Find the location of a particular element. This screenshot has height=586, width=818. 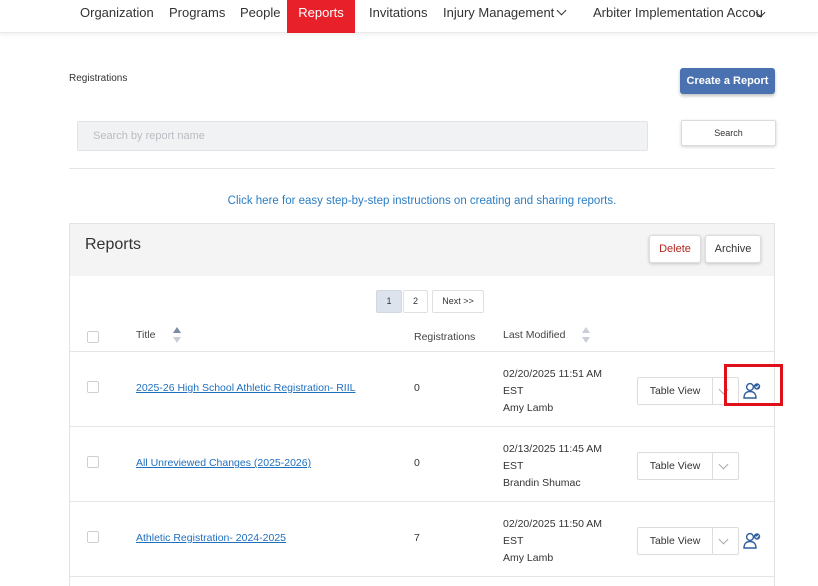

nav-reports: Reports is located at coordinates (321, 16).